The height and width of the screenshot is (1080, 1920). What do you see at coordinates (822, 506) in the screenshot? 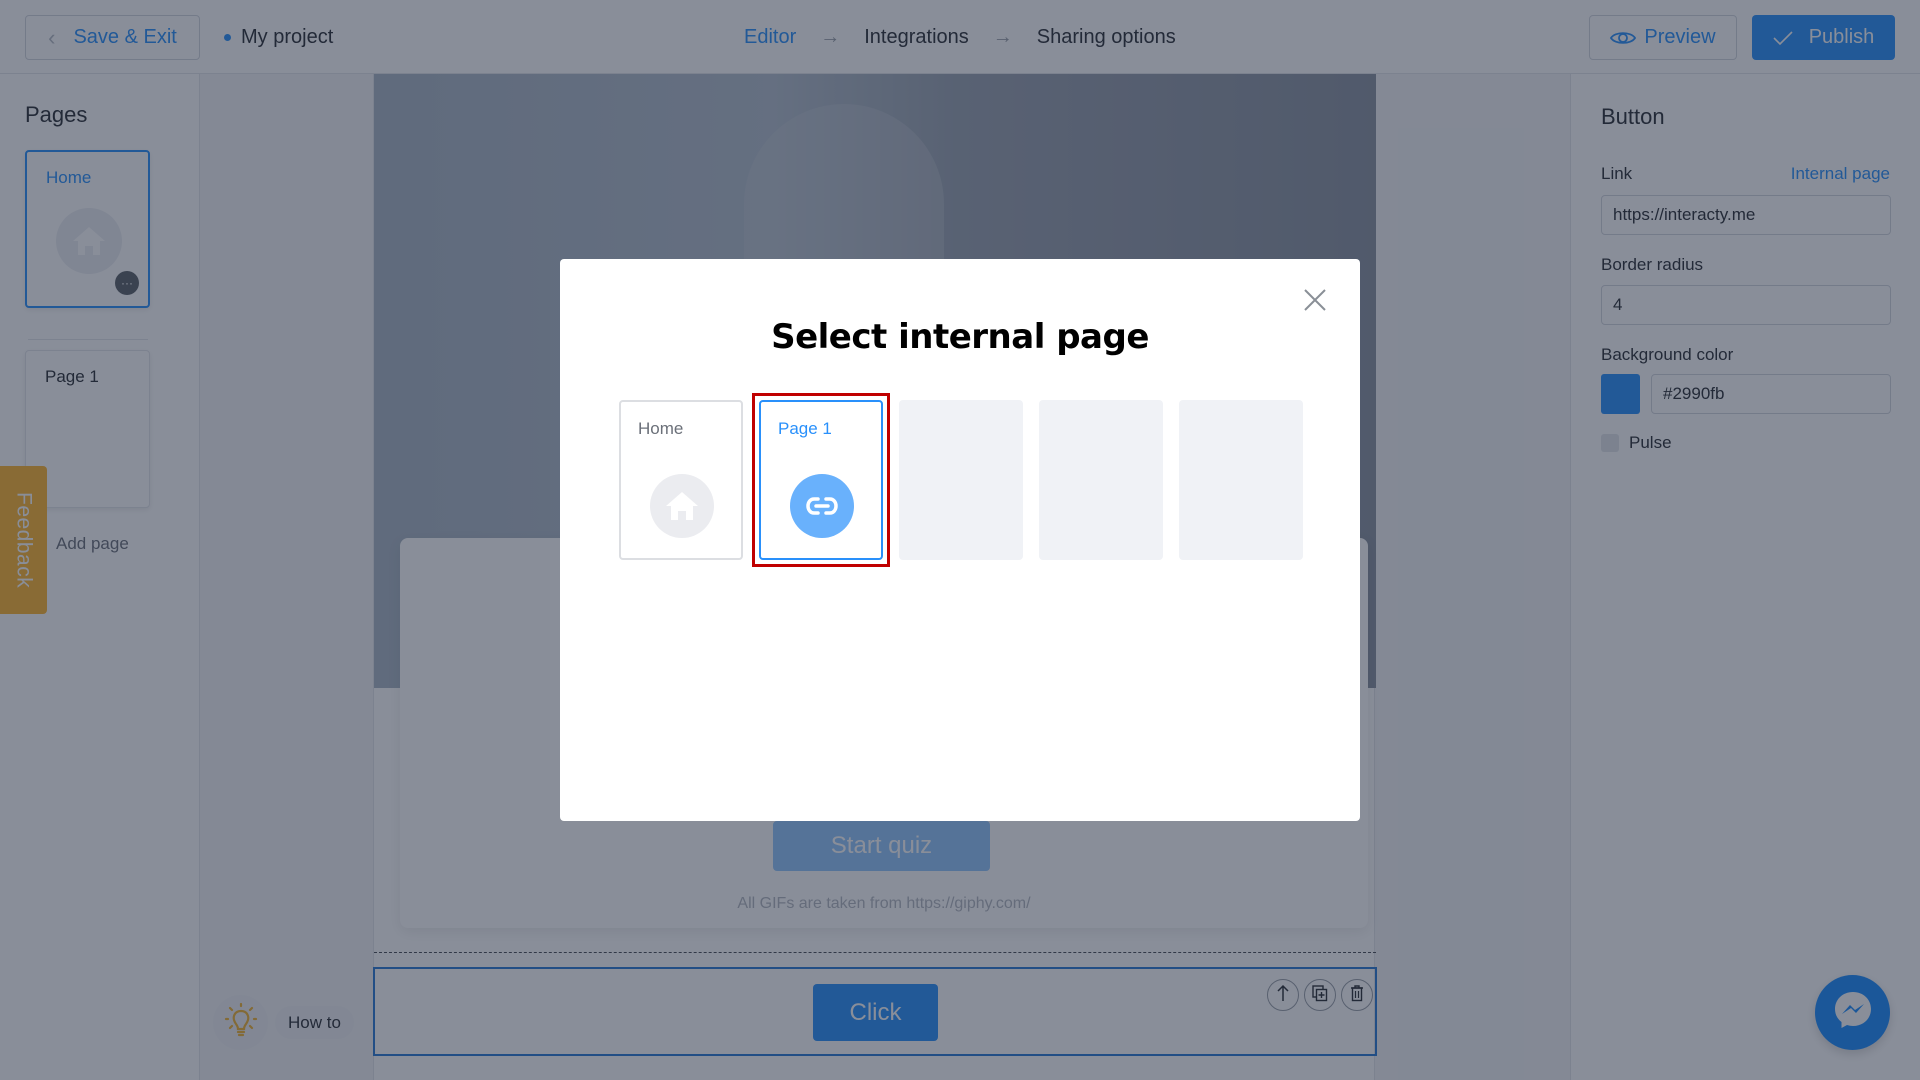
I see `link-icon` at bounding box center [822, 506].